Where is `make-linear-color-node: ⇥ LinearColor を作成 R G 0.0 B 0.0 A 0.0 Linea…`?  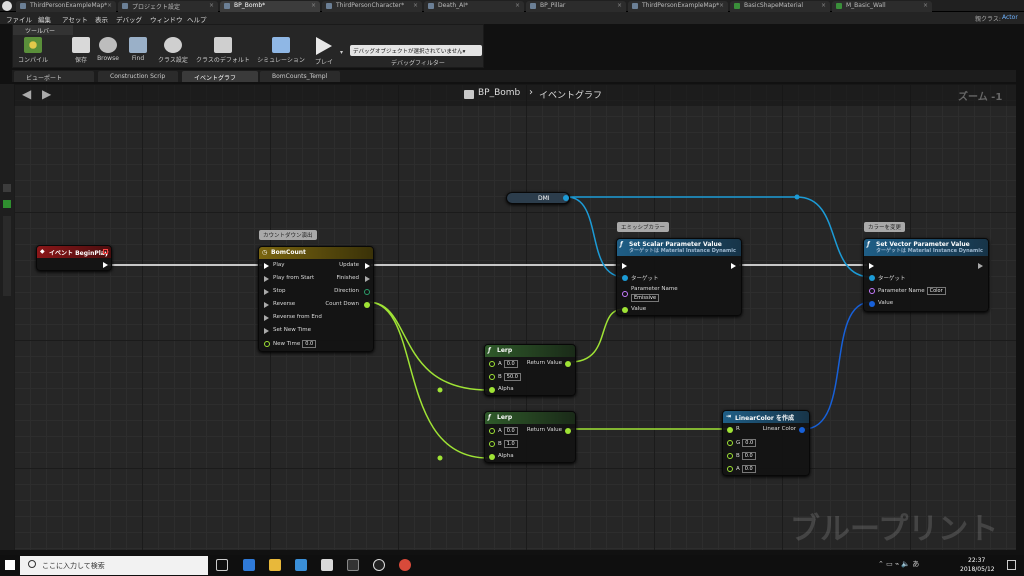 make-linear-color-node: ⇥ LinearColor を作成 R G 0.0 B 0.0 A 0.0 Linea… is located at coordinates (766, 443).